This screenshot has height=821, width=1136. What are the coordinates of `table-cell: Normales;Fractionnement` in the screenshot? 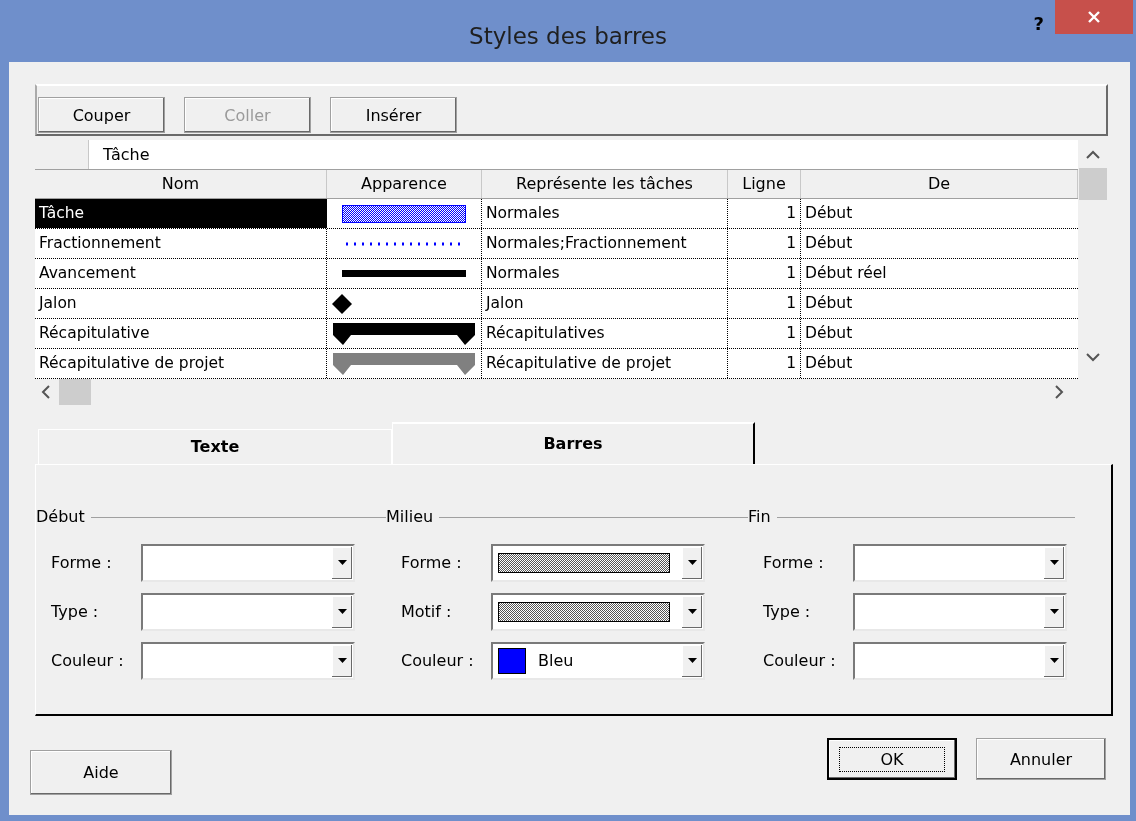 It's located at (605, 243).